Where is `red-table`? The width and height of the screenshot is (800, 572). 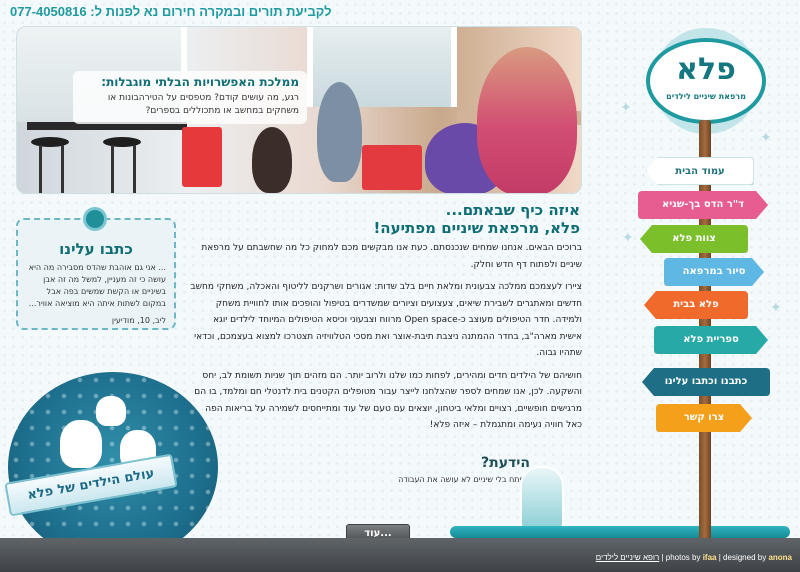 red-table is located at coordinates (392, 167).